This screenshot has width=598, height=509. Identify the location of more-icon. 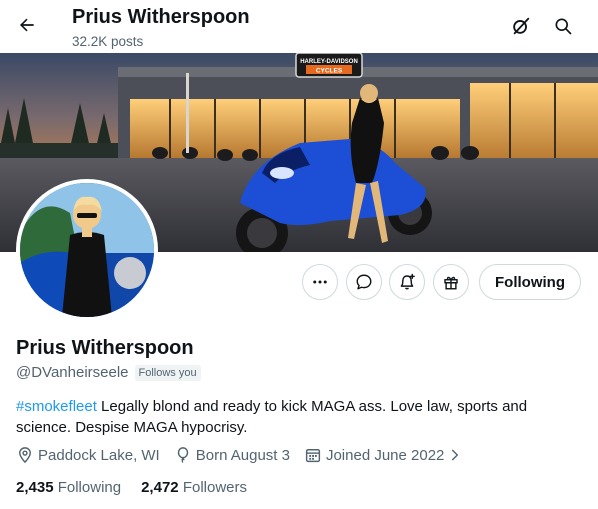
(320, 282).